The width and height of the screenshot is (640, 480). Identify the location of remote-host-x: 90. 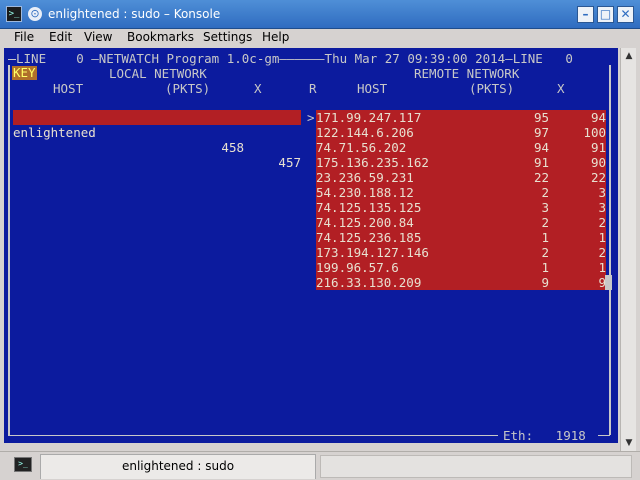
(598, 162).